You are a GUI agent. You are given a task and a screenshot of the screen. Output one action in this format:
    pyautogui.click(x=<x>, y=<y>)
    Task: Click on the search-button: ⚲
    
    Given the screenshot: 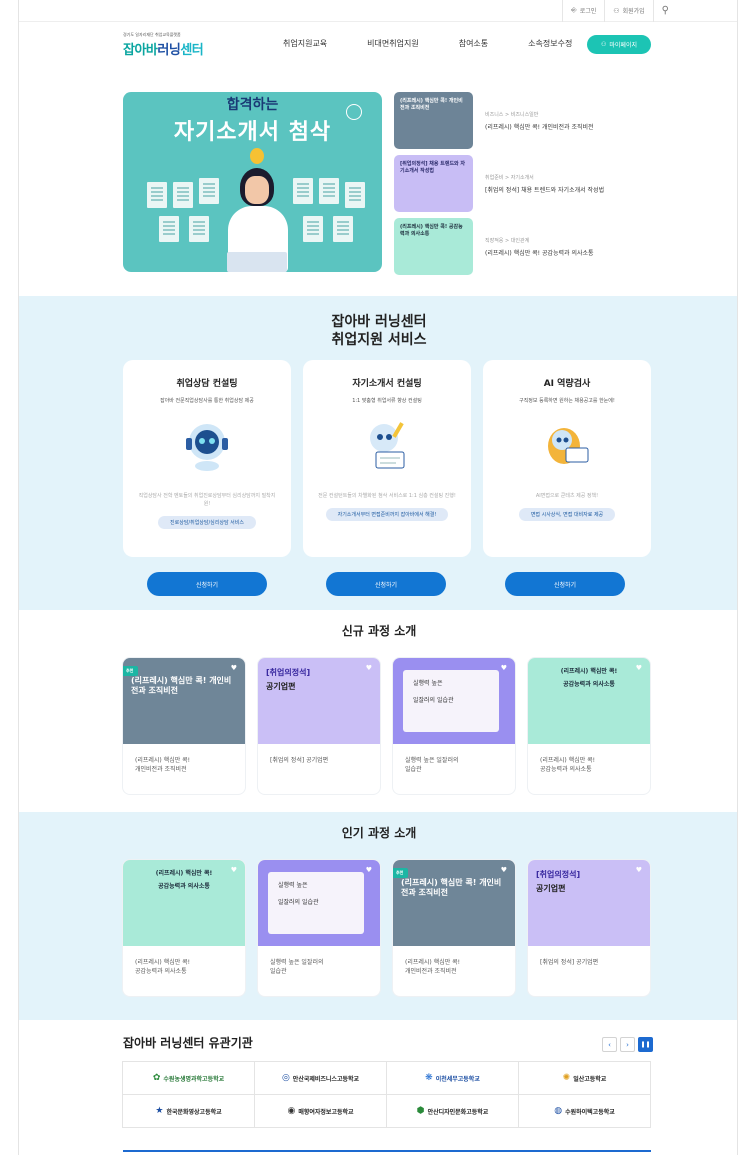 What is the action you would take?
    pyautogui.click(x=664, y=11)
    